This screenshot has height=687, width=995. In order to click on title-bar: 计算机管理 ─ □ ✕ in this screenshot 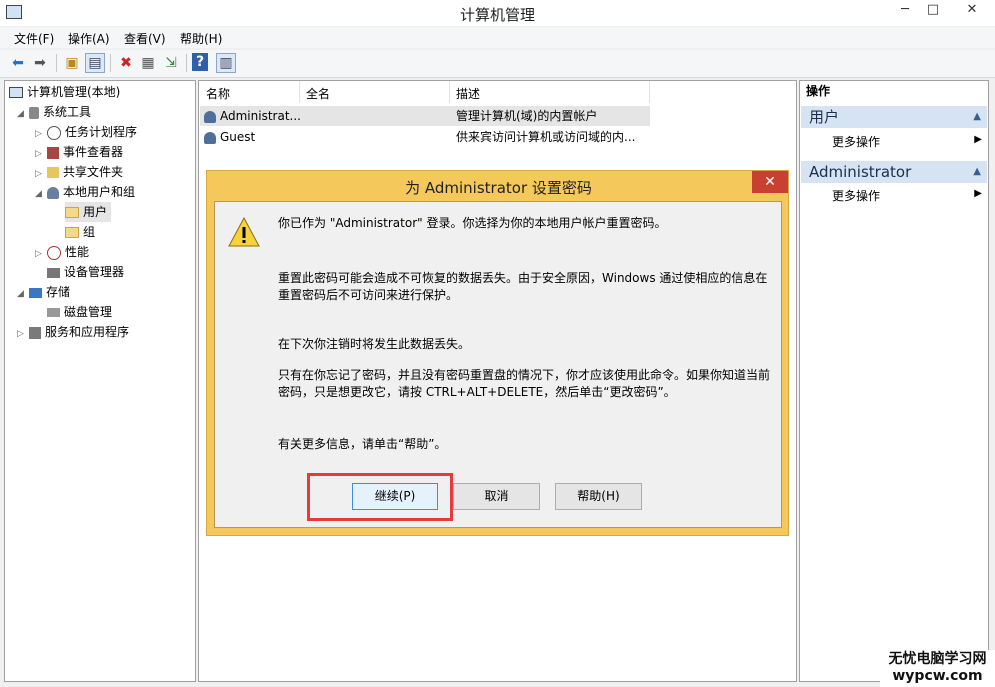, I will do `click(497, 13)`.